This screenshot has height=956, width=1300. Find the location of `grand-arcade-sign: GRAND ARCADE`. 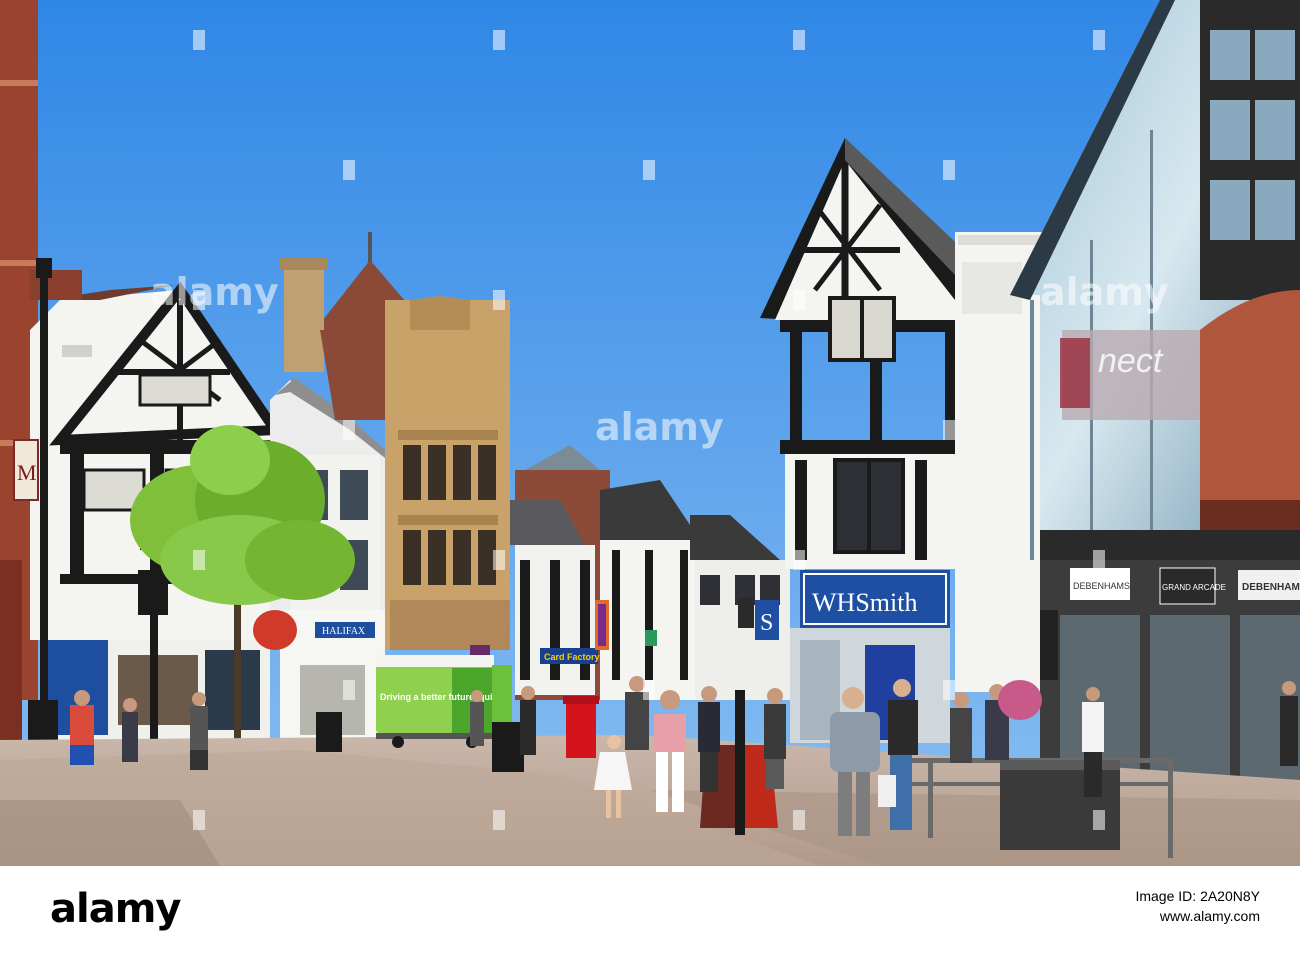

grand-arcade-sign: GRAND ARCADE is located at coordinates (1194, 587).